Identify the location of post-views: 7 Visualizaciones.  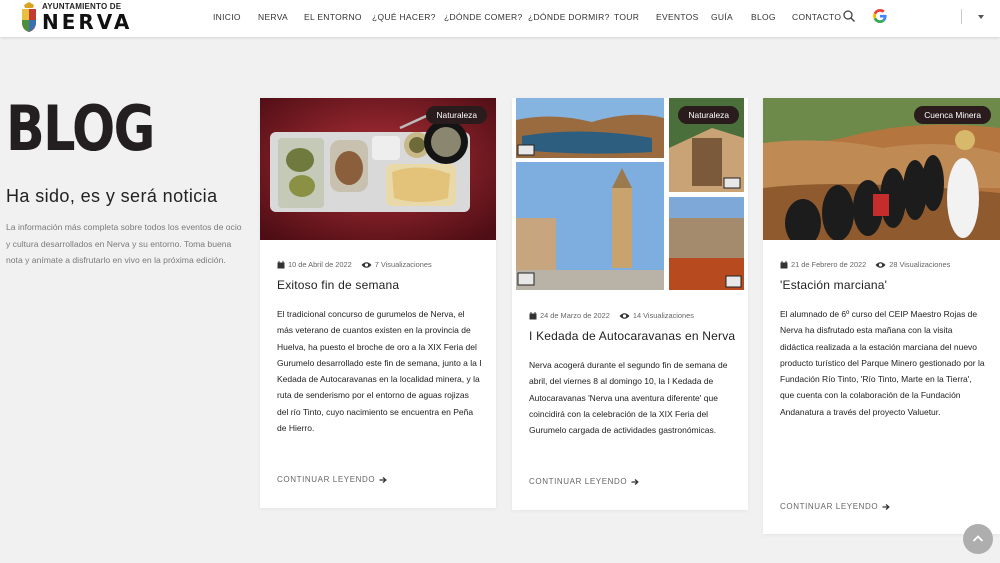
(396, 264).